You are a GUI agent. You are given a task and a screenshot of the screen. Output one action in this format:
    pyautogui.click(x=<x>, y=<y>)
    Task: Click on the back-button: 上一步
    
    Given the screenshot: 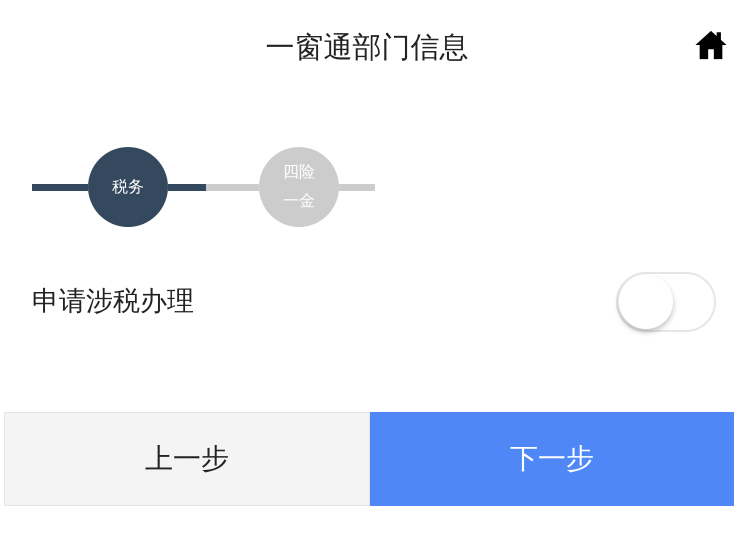 What is the action you would take?
    pyautogui.click(x=187, y=459)
    